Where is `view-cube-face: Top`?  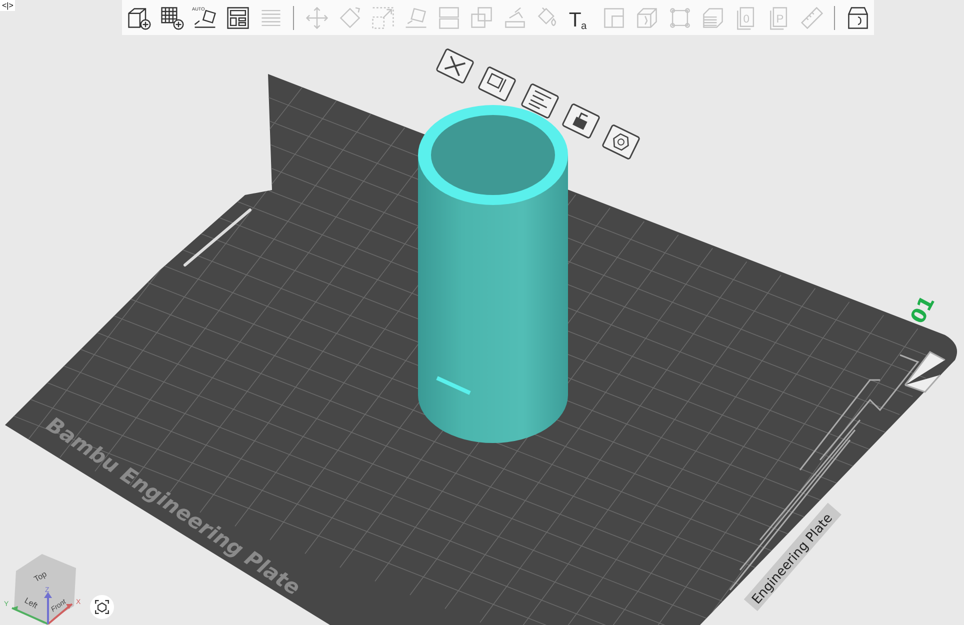
view-cube-face: Top is located at coordinates (40, 576).